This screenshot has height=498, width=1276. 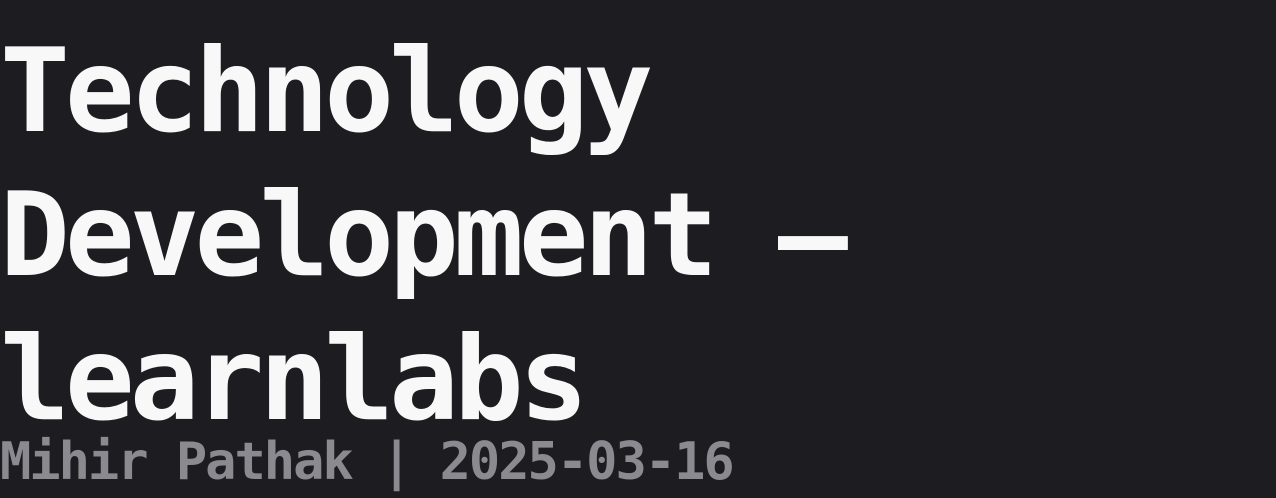 I want to click on post-meta: Mihir Pathak | 2025-03-16, so click(x=367, y=462).